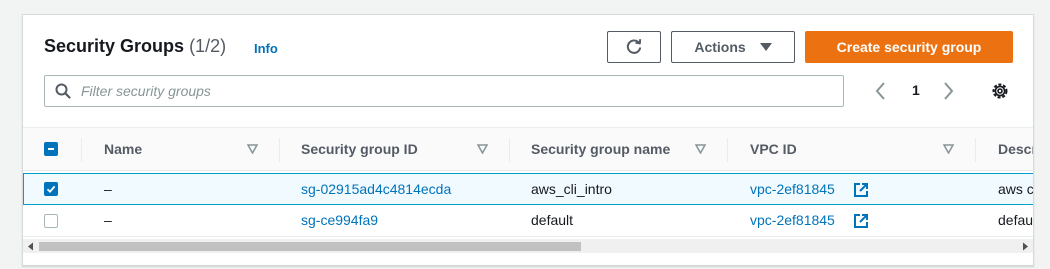 The image size is (1050, 269). I want to click on cell-description: aws c, so click(1016, 189).